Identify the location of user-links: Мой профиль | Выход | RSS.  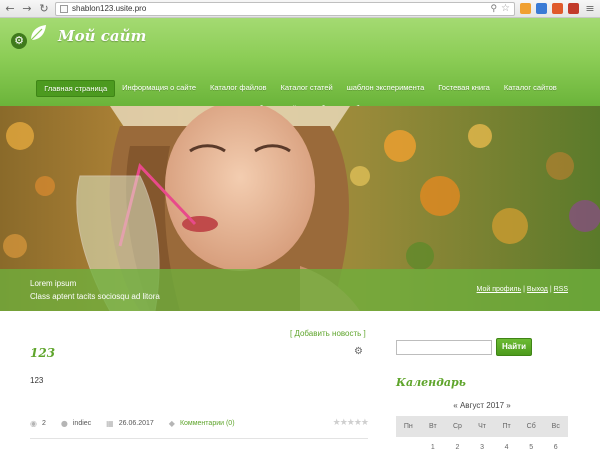
(522, 289).